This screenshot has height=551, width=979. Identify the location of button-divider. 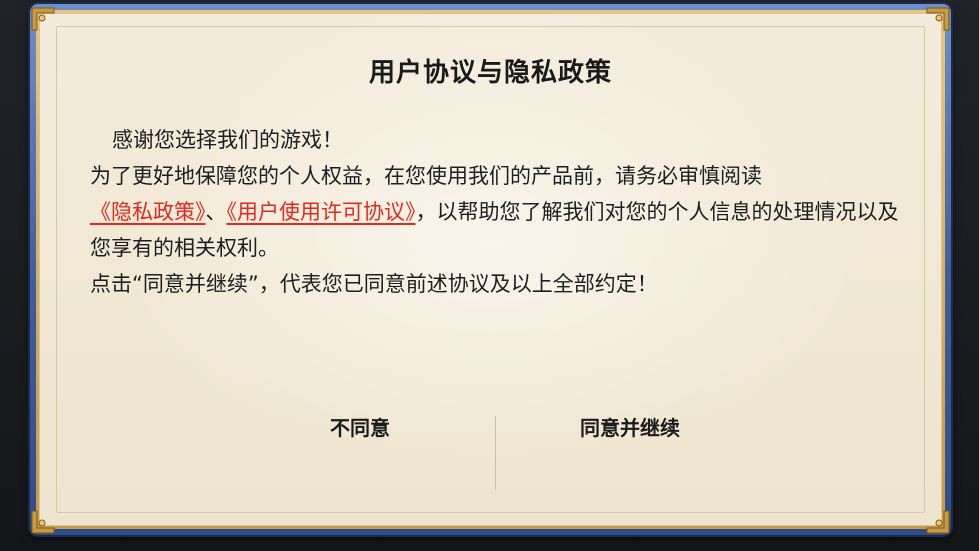
(495, 453).